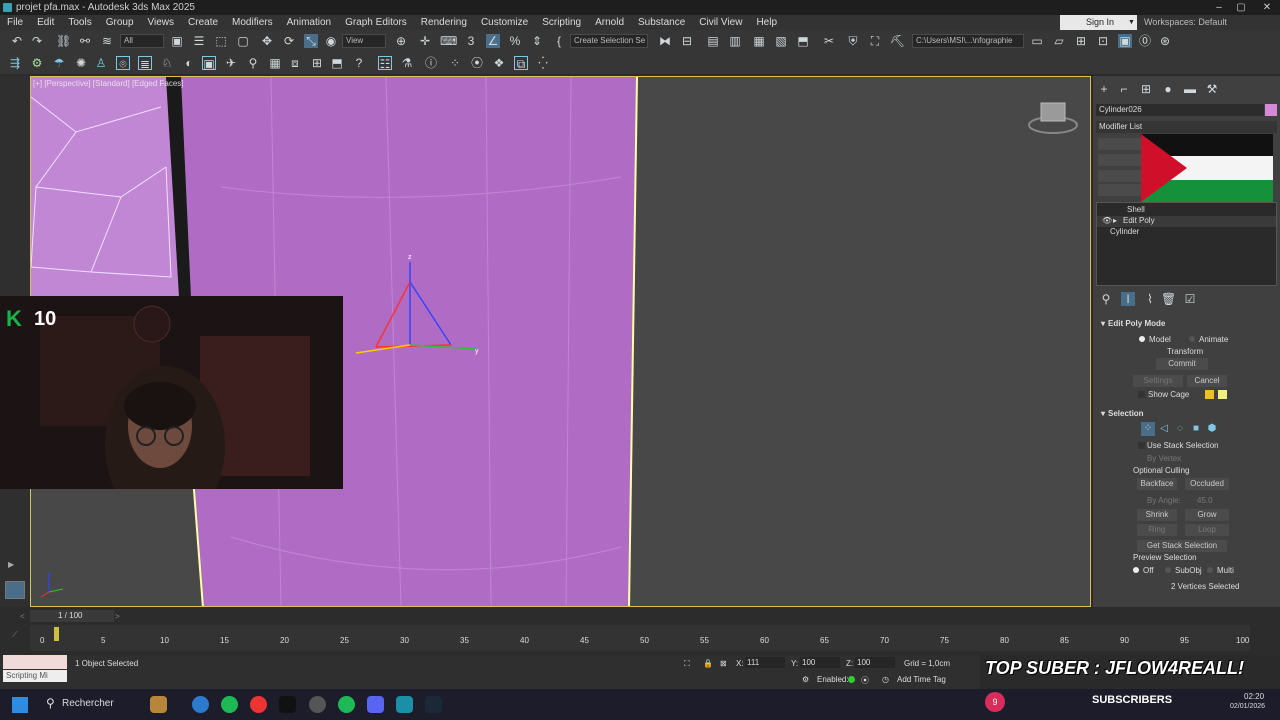 This screenshot has width=1280, height=720. What do you see at coordinates (766, 22) in the screenshot?
I see `menu-help: Help` at bounding box center [766, 22].